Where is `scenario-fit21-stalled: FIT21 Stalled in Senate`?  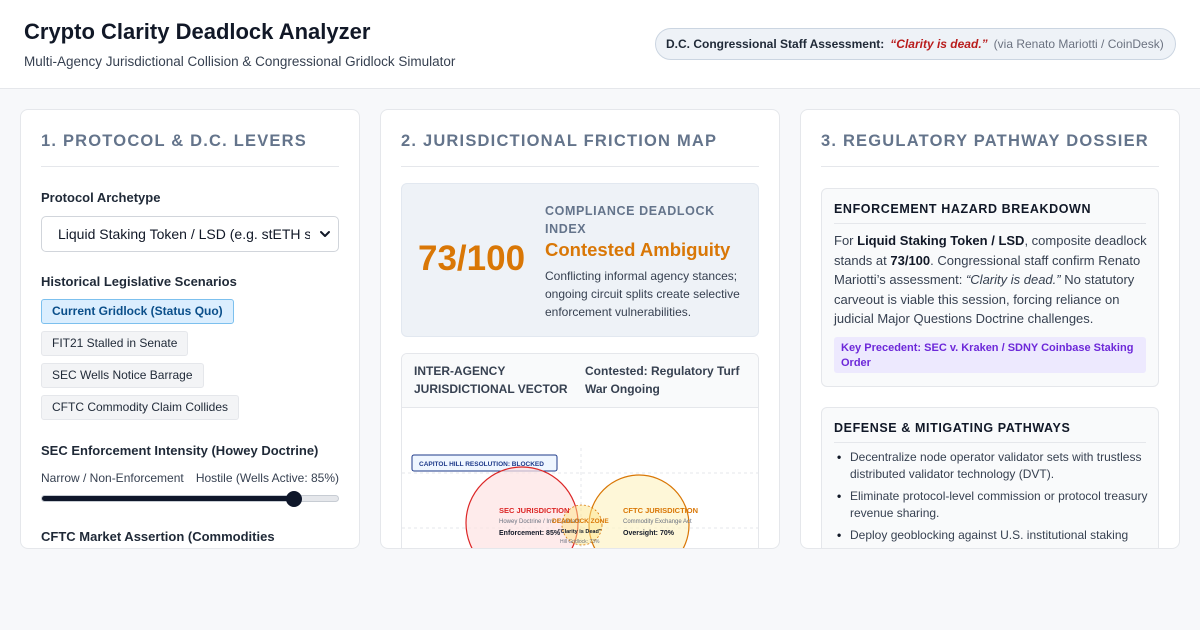 scenario-fit21-stalled: FIT21 Stalled in Senate is located at coordinates (115, 343).